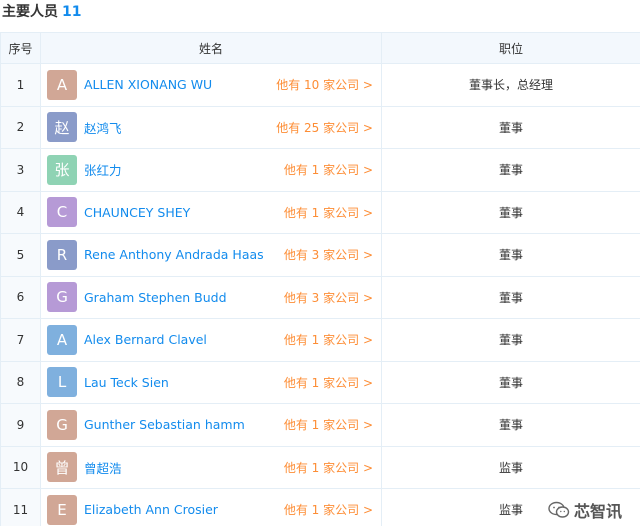  I want to click on name-cell-content: 曾曾超浩 他有 1 家公司 >, so click(211, 468).